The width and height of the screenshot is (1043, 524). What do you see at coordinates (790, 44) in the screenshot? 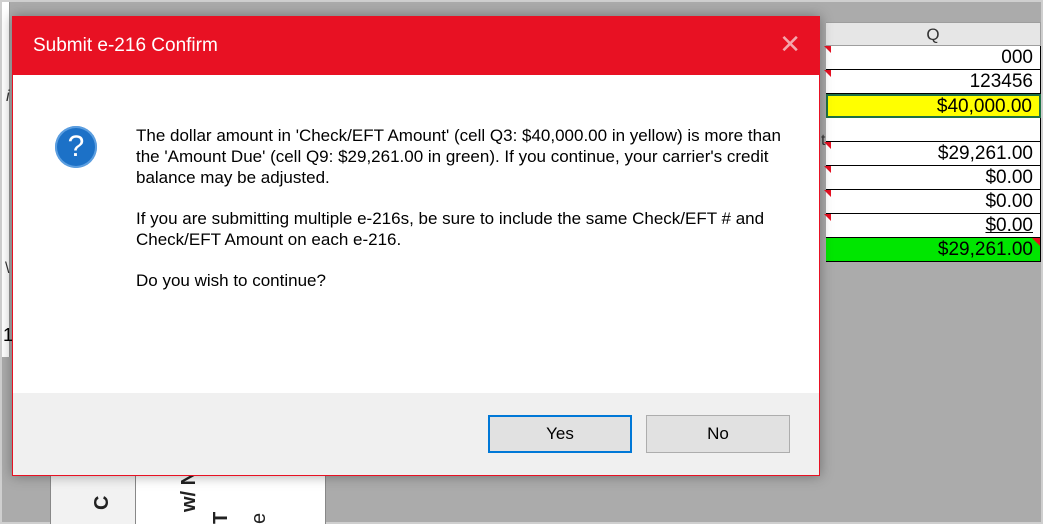
I see `close-icon: ✕` at bounding box center [790, 44].